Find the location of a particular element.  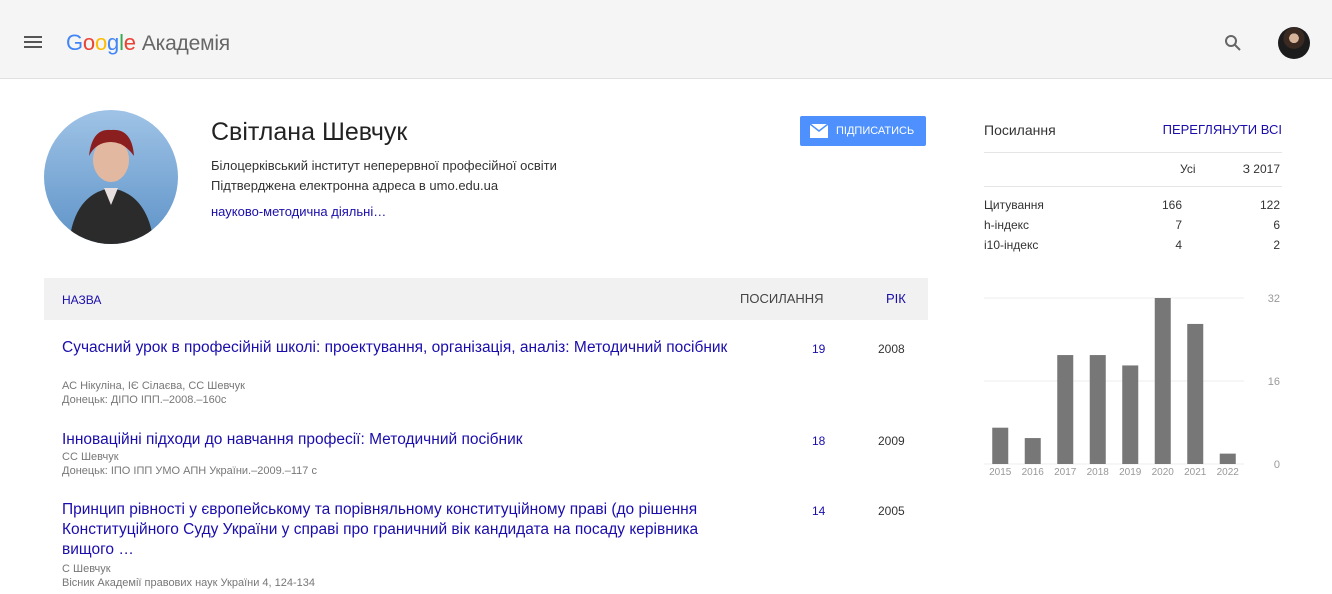

profile-photo is located at coordinates (111, 177).